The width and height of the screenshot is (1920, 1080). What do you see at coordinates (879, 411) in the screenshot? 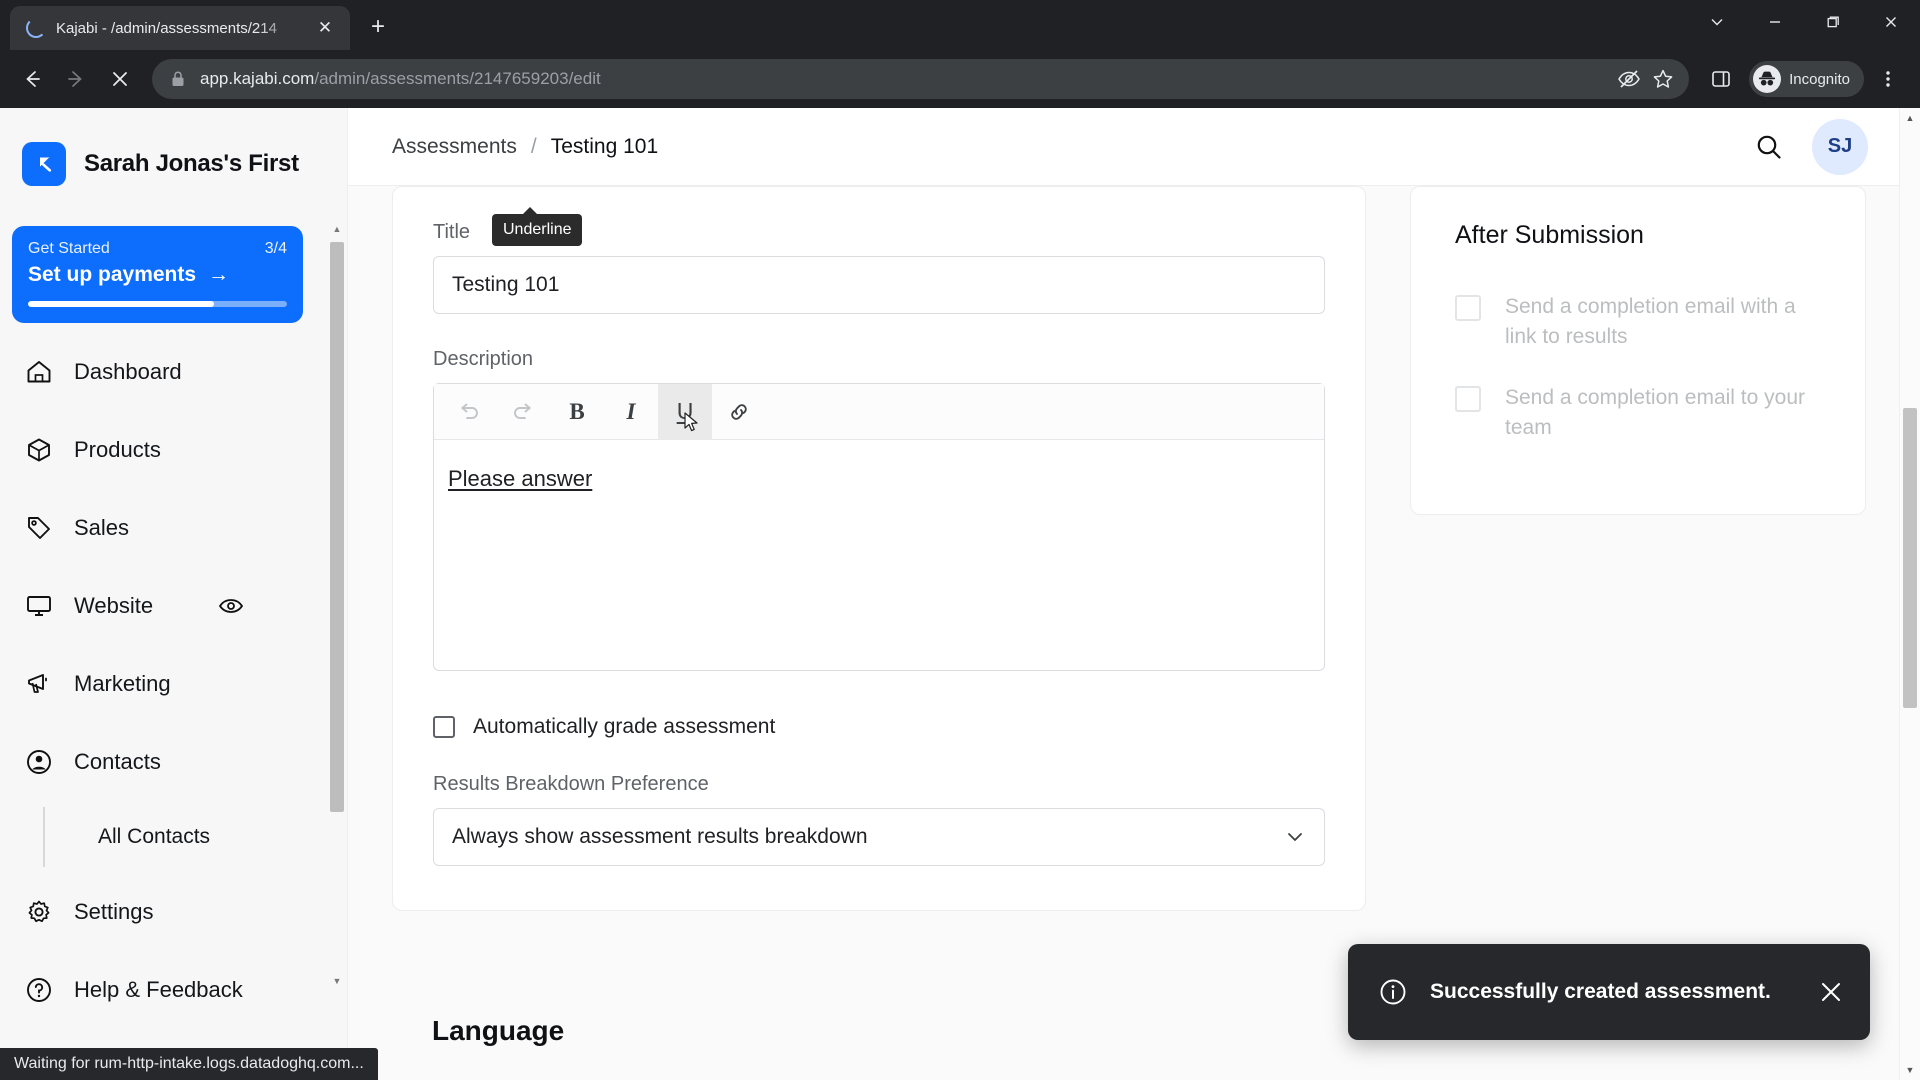
I see `editor-toolbar: B I U` at bounding box center [879, 411].